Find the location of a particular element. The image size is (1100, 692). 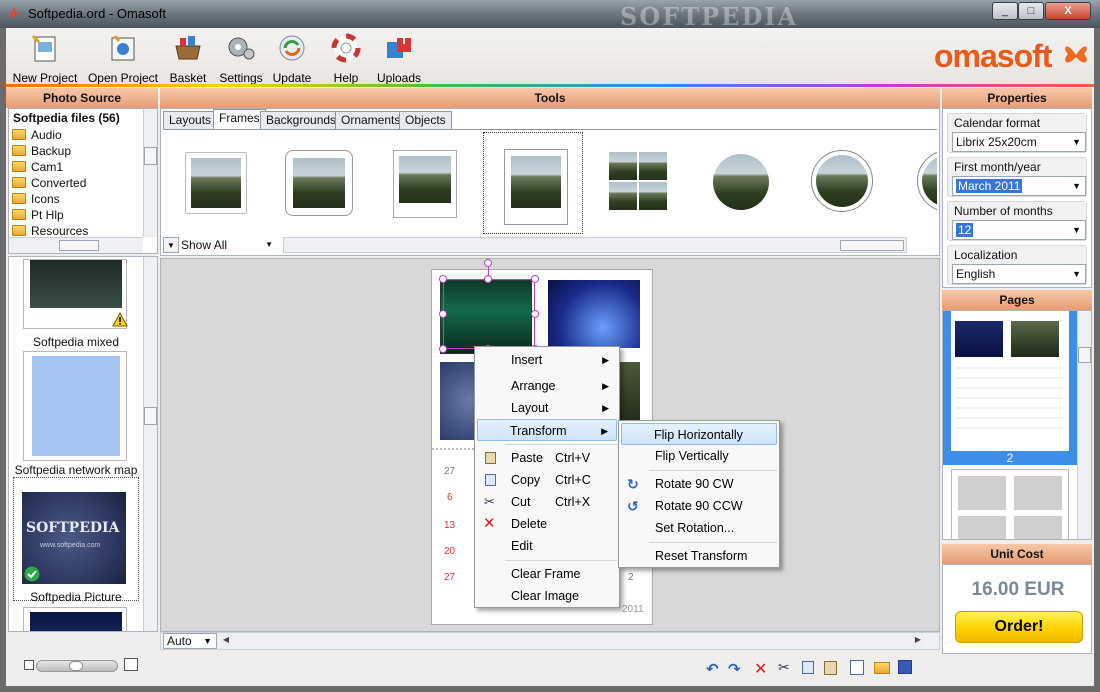

tab-backgrounds: Backgrounds is located at coordinates (301, 120).